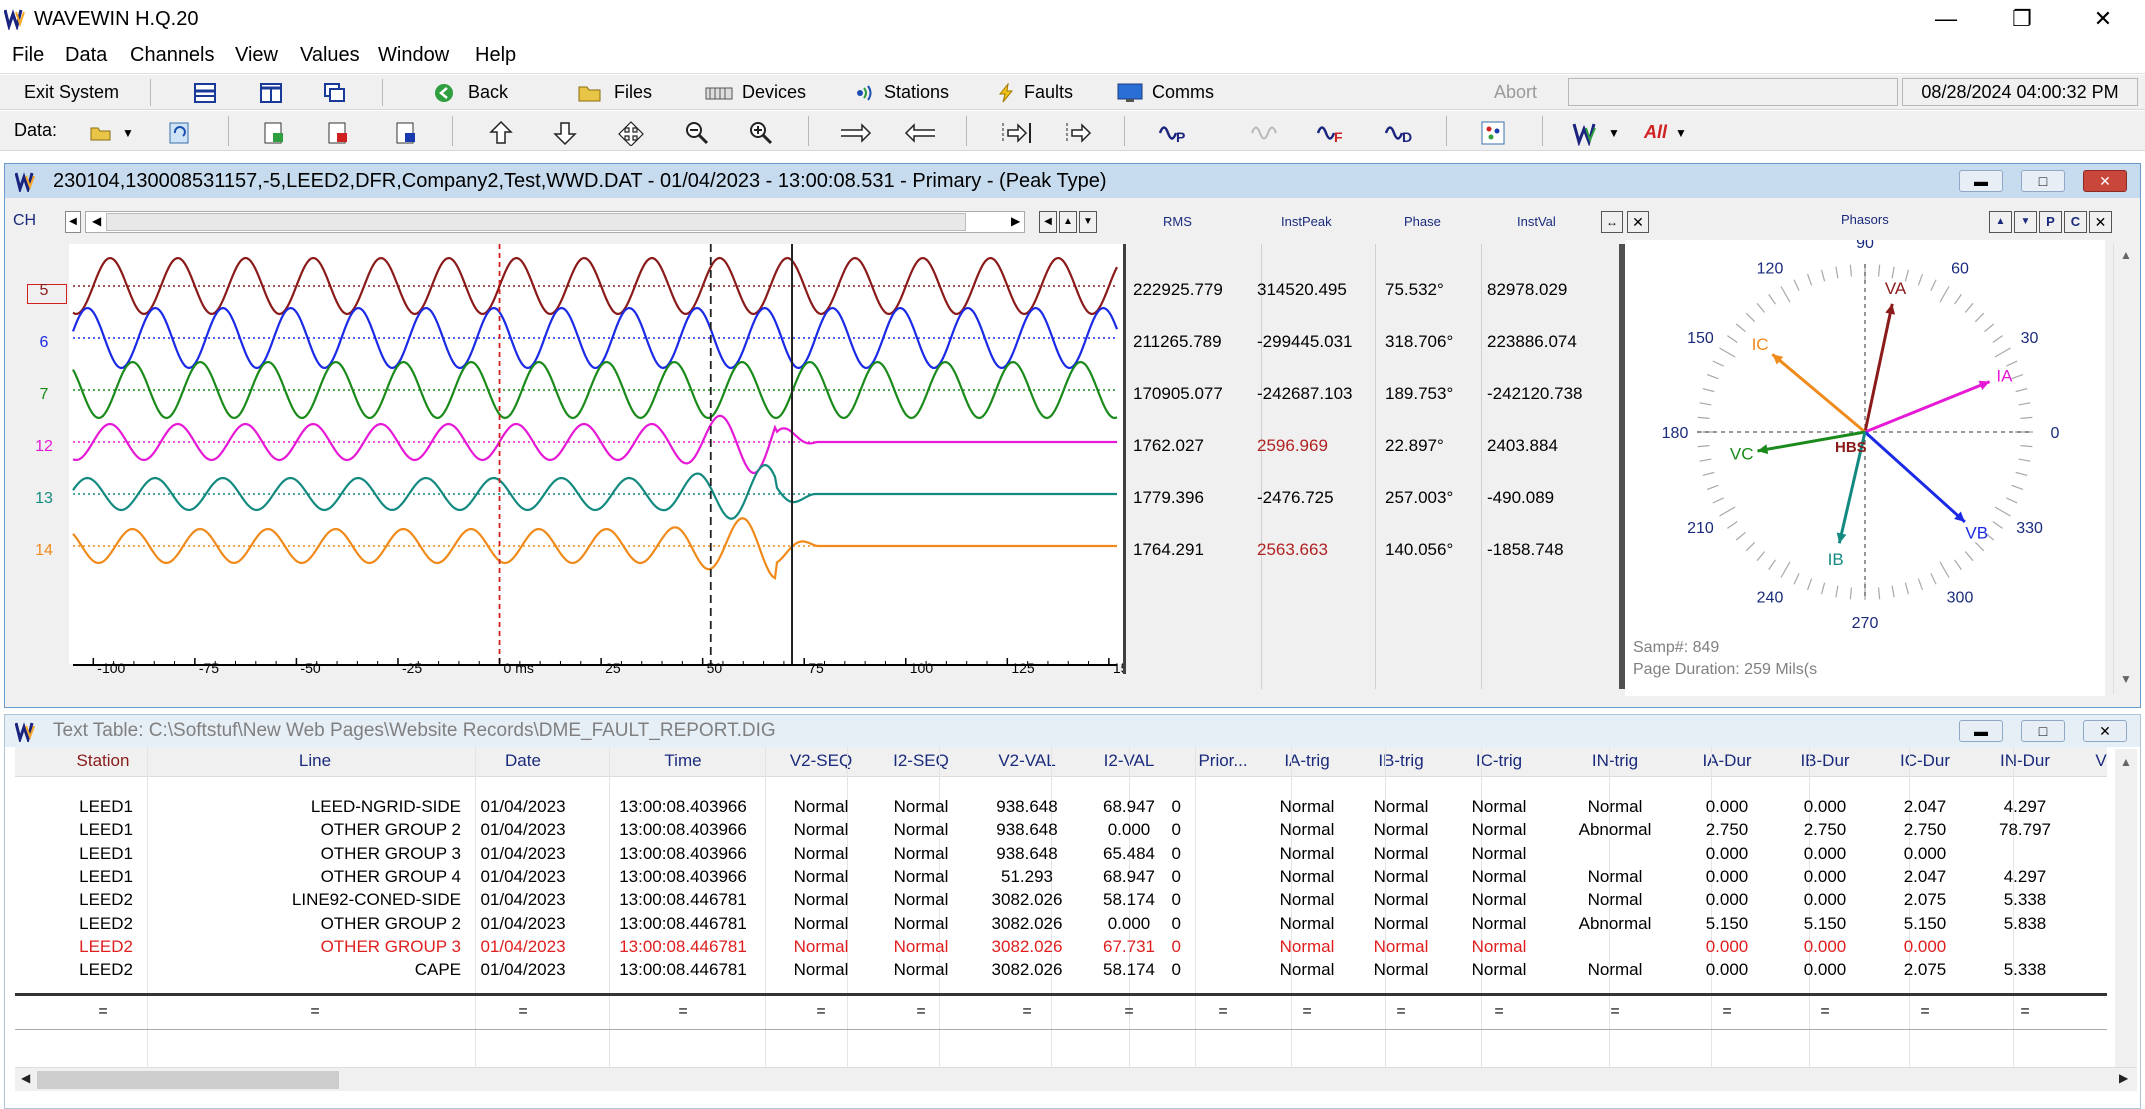 The image size is (2145, 1109). I want to click on phasor-scrollbar: ▲ ▼, so click(2125, 469).